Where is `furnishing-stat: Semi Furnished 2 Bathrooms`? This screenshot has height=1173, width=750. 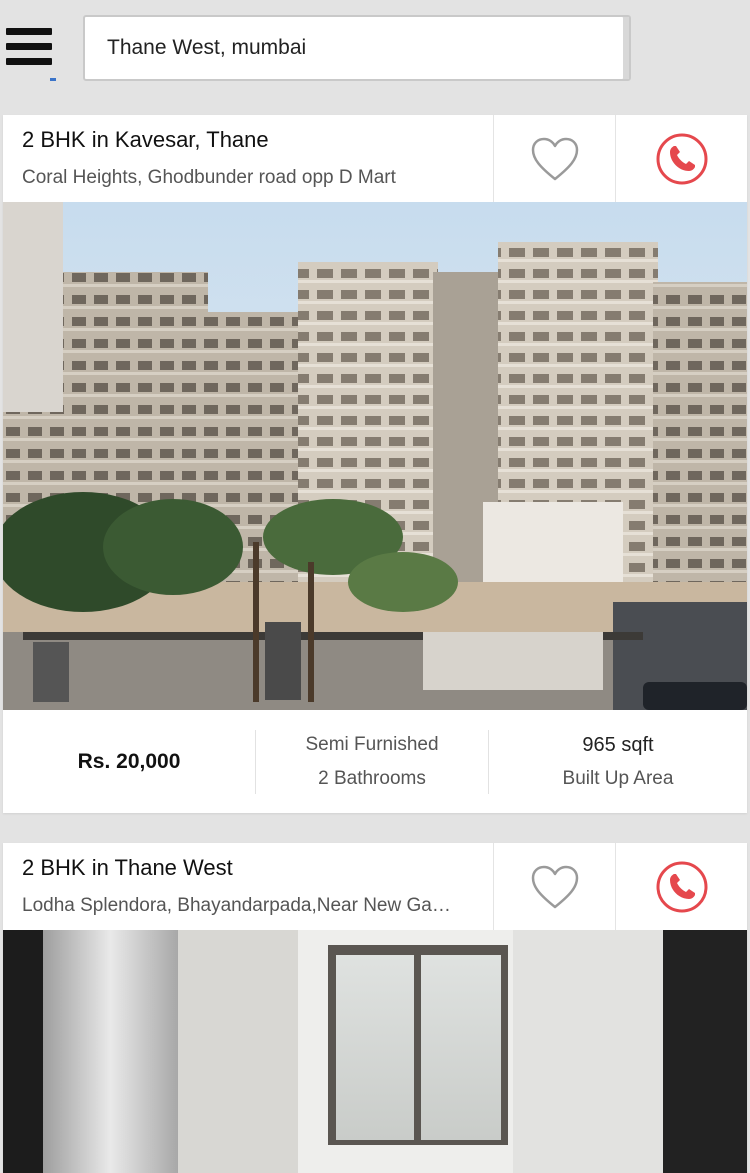 furnishing-stat: Semi Furnished 2 Bathrooms is located at coordinates (372, 761).